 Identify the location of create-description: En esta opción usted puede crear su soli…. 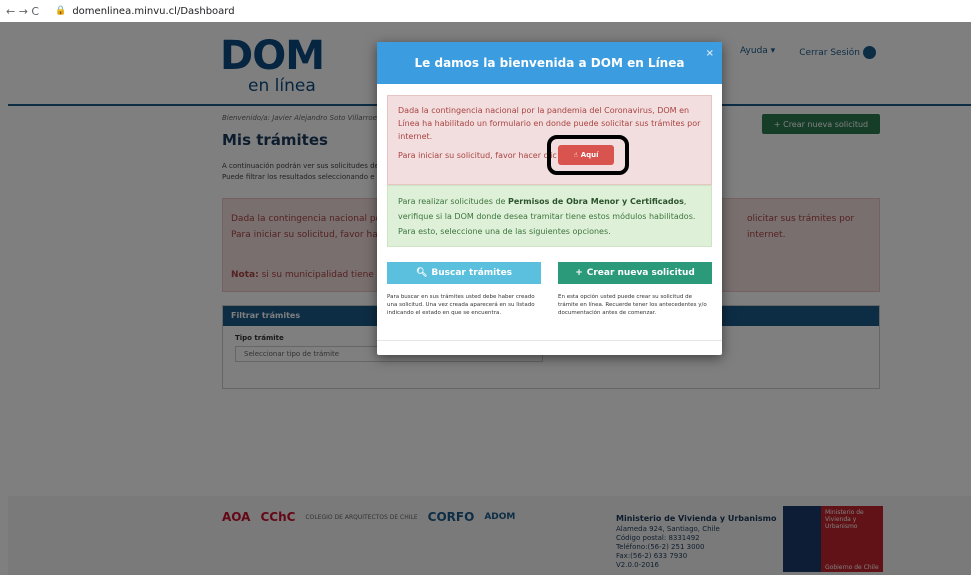
(632, 305).